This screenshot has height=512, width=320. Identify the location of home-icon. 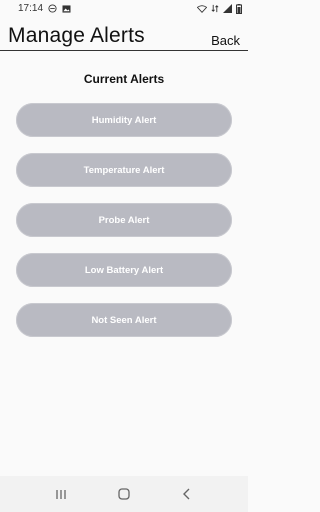
(124, 494).